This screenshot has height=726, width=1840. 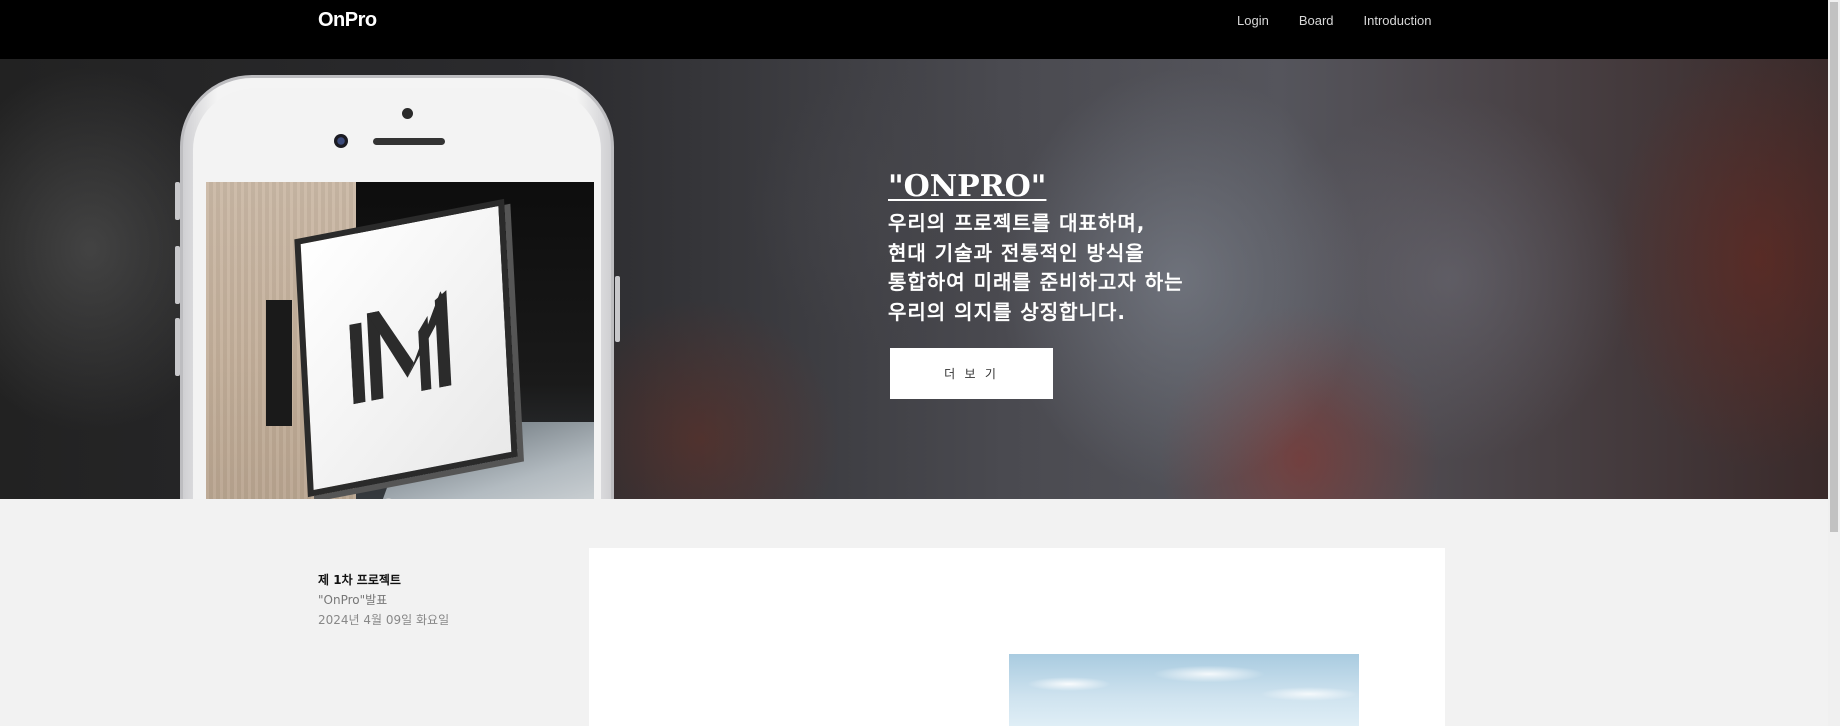 What do you see at coordinates (1834, 267) in the screenshot?
I see `scrollbar-thumb` at bounding box center [1834, 267].